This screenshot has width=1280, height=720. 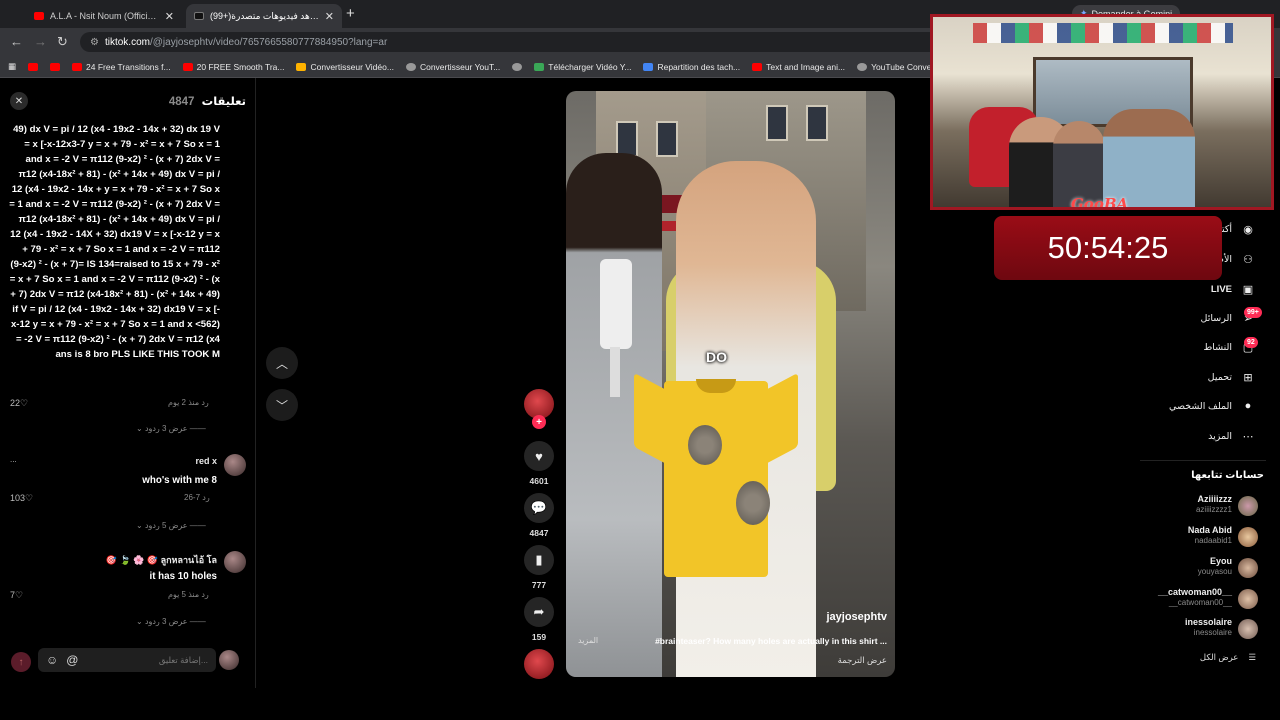 What do you see at coordinates (1248, 377) in the screenshot?
I see `upload-icon: ⊞` at bounding box center [1248, 377].